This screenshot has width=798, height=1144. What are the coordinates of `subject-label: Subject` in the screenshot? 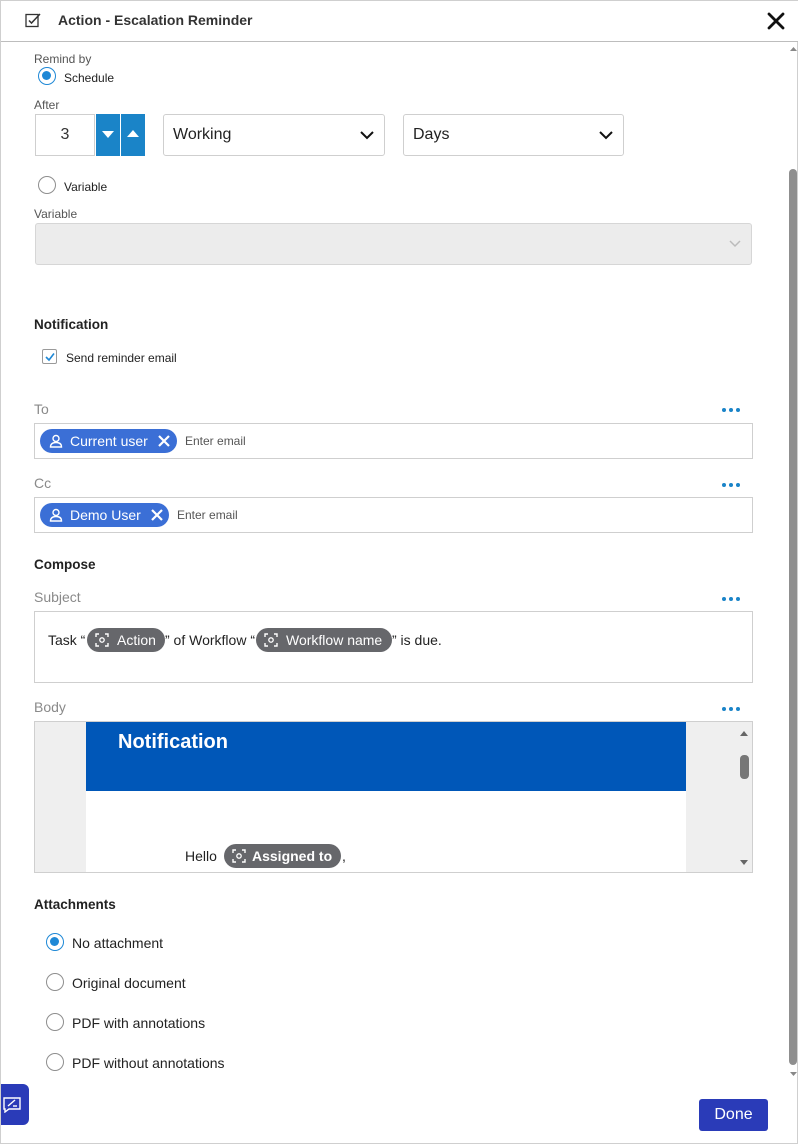 It's located at (57, 597).